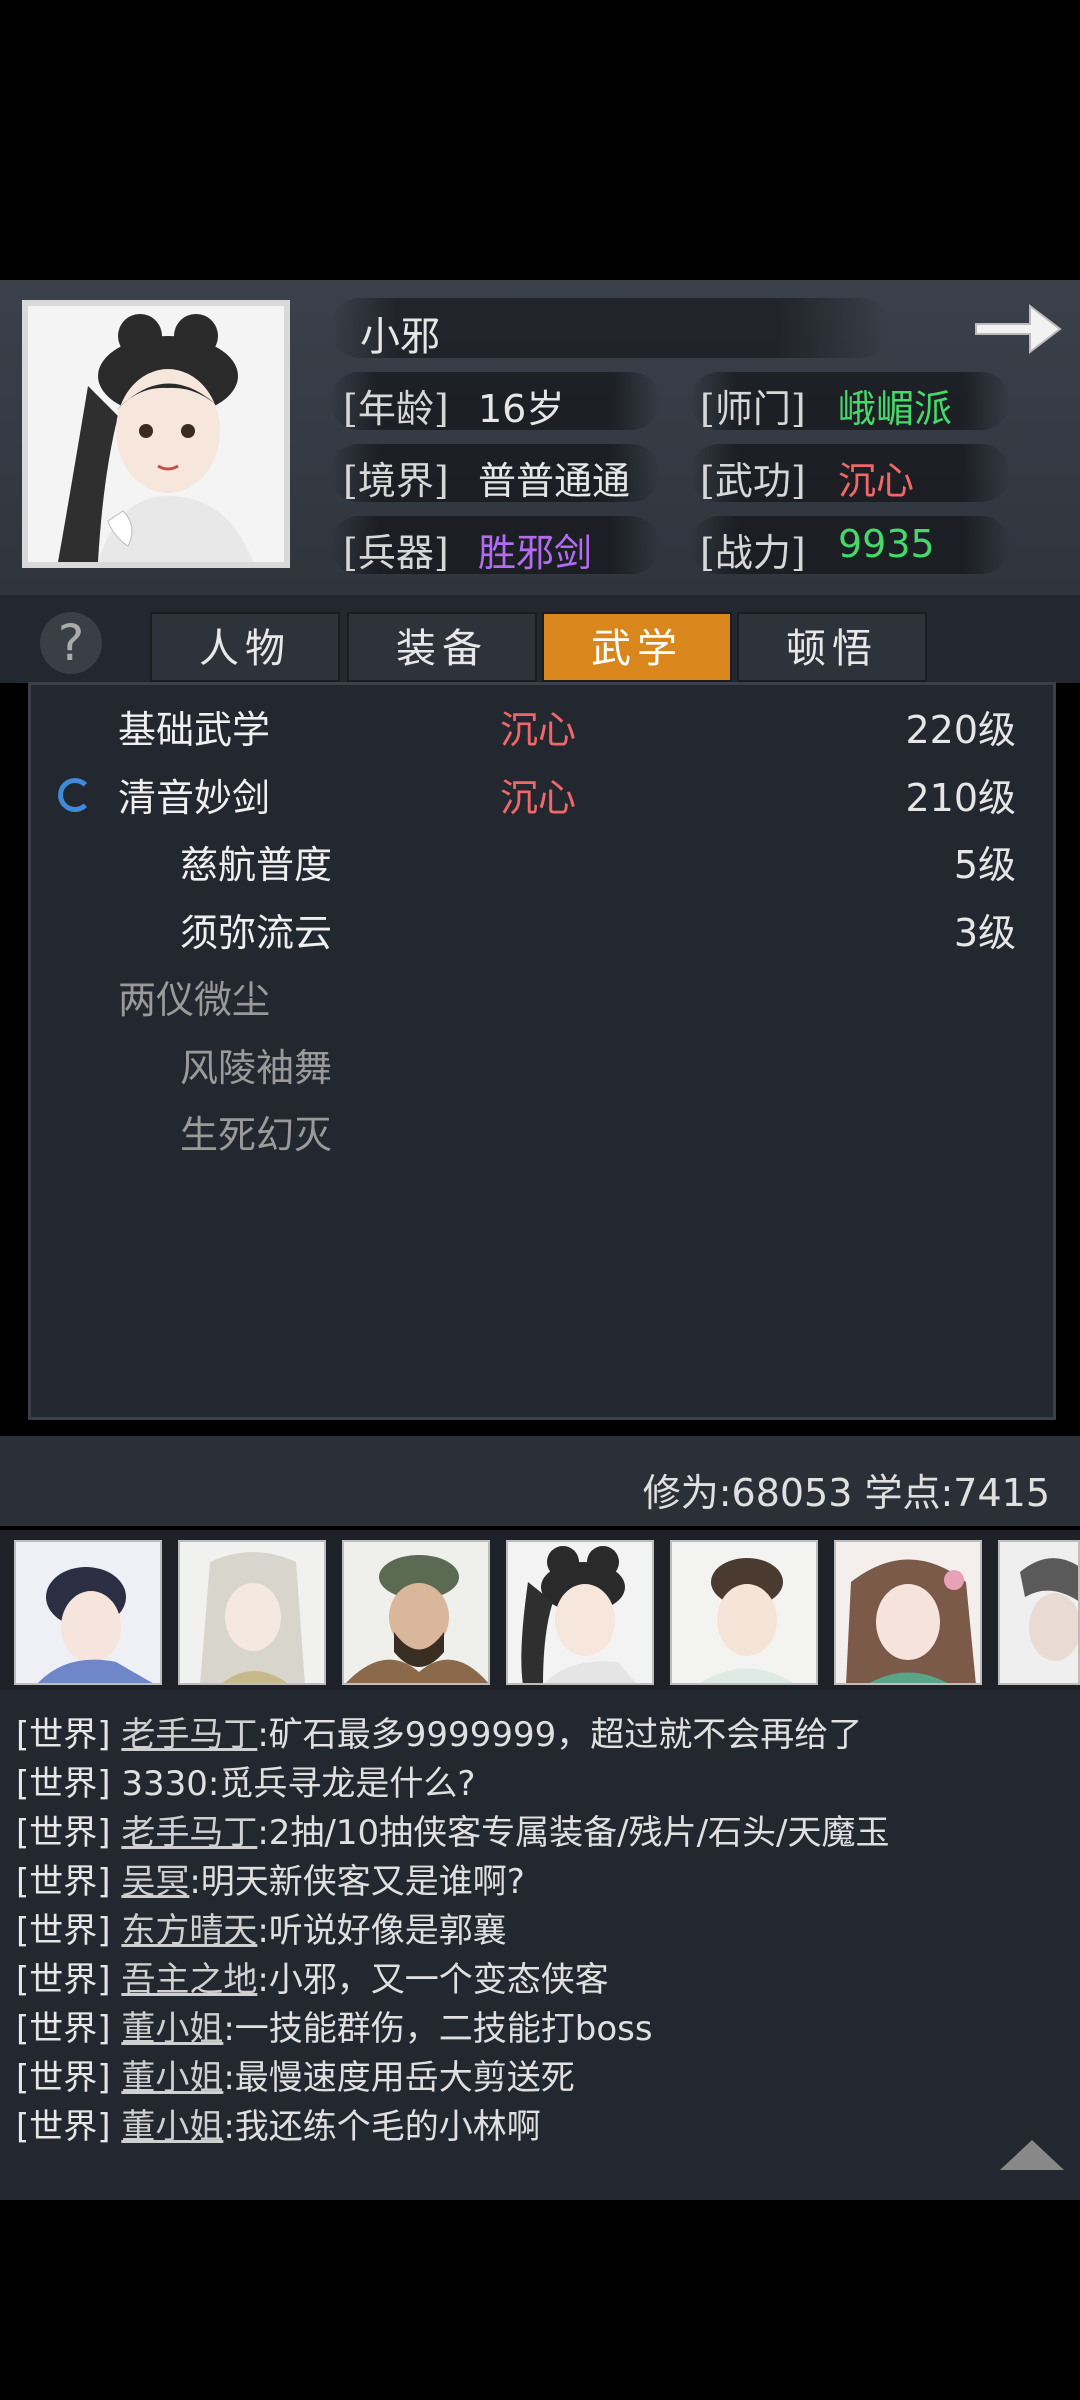 This screenshot has width=1080, height=2400. I want to click on character-portrait, so click(156, 434).